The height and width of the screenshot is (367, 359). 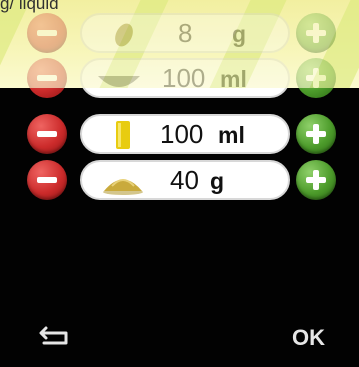 I want to click on quantity-value: 8, so click(x=185, y=33).